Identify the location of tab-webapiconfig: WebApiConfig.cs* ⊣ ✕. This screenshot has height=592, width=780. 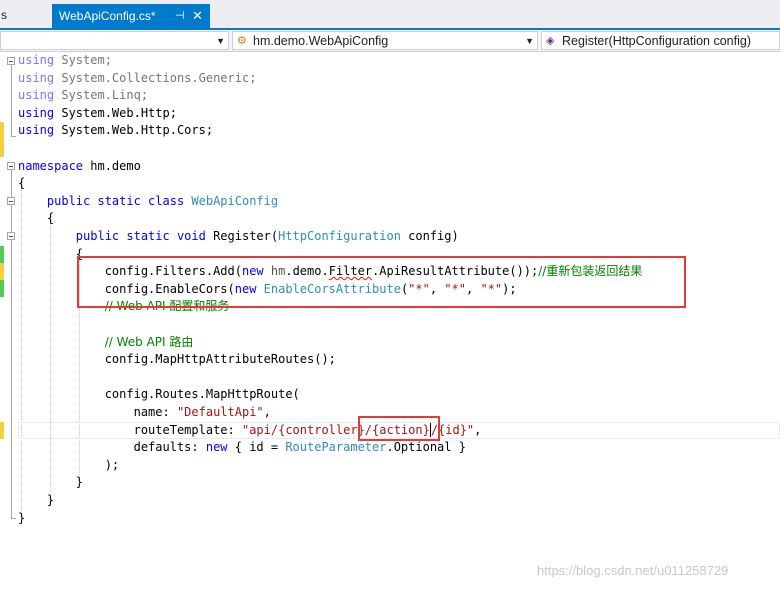
(131, 16).